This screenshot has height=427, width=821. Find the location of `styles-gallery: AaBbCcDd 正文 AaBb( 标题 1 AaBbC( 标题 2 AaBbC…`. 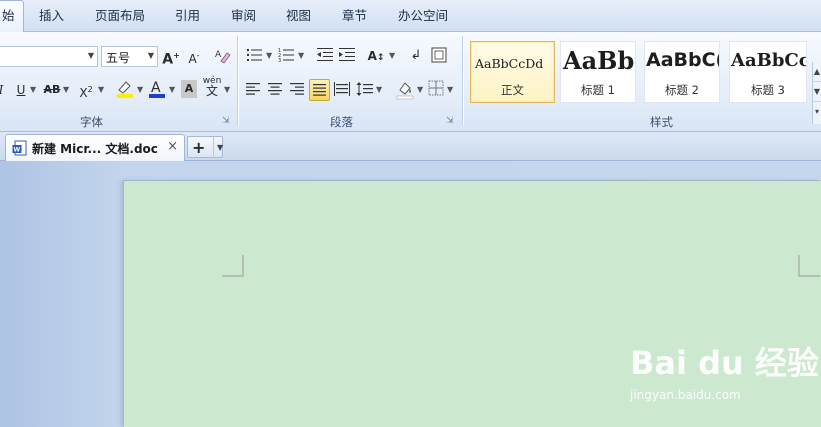

styles-gallery: AaBbCcDd 正文 AaBb( 标题 1 AaBbC( 标题 2 AaBbC… is located at coordinates (638, 72).